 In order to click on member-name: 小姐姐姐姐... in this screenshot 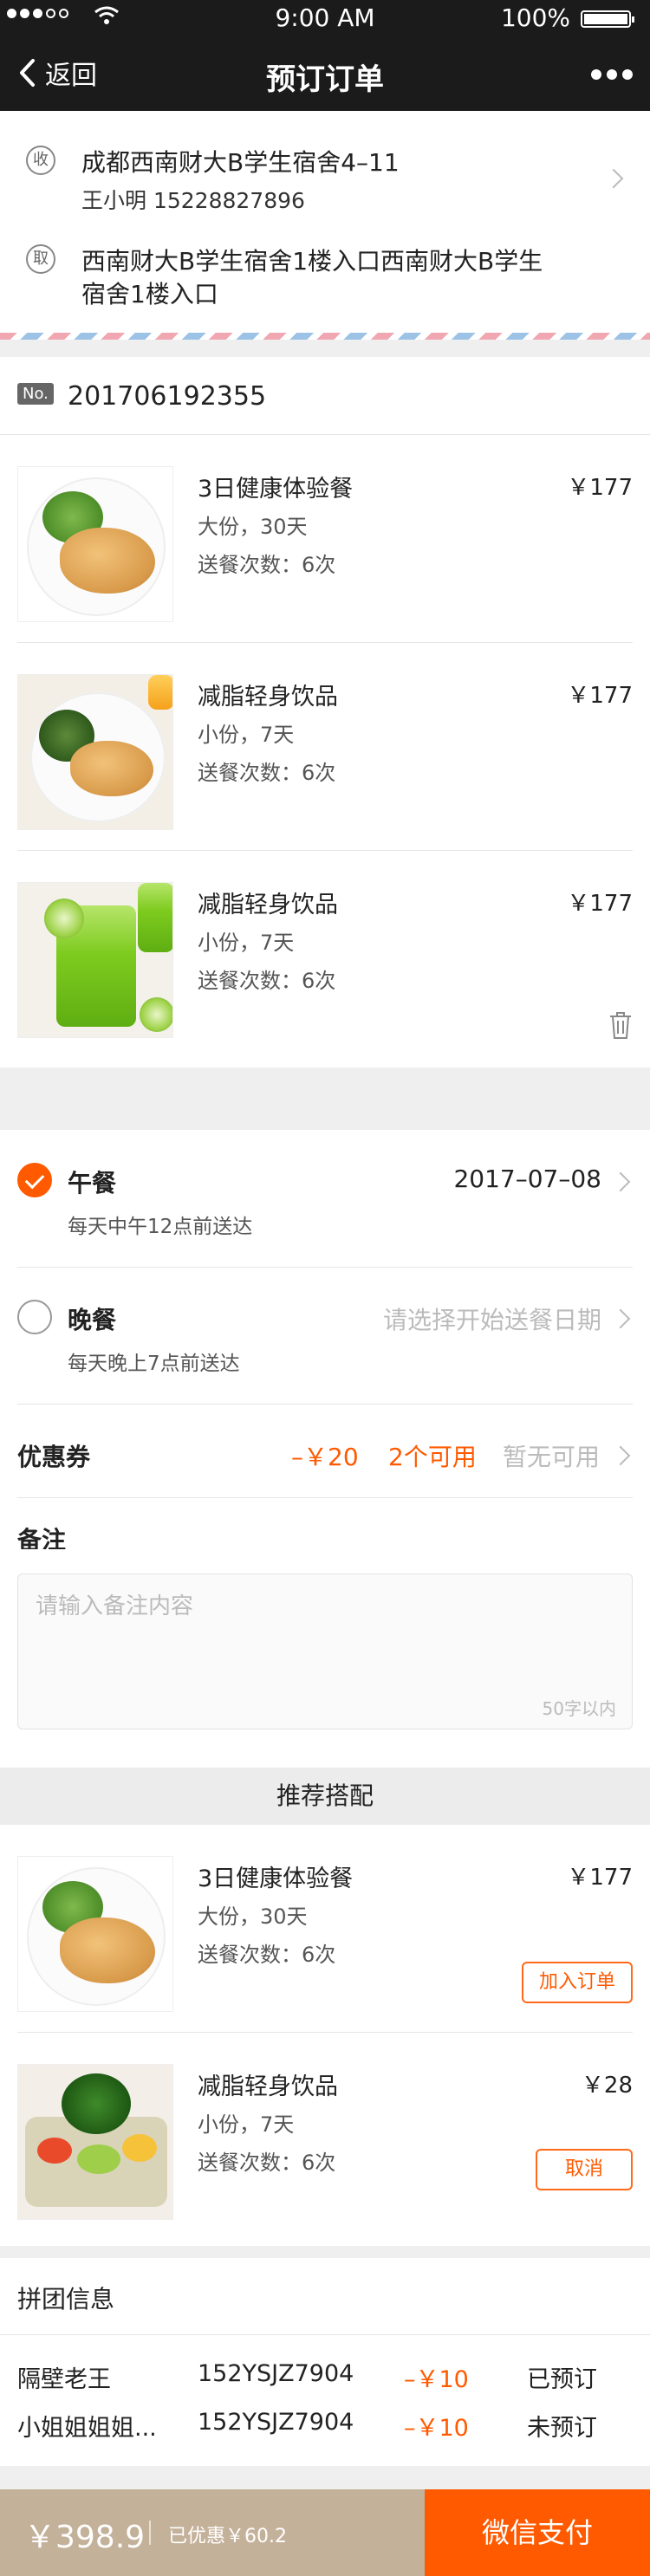, I will do `click(87, 2428)`.